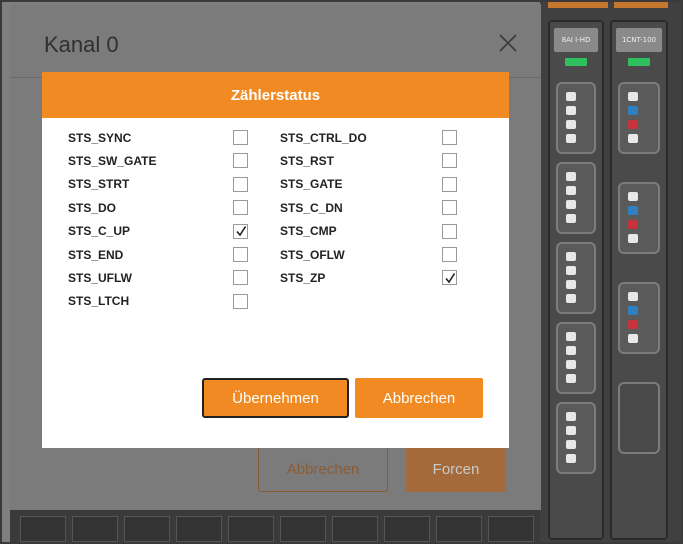 Image resolution: width=683 pixels, height=544 pixels. What do you see at coordinates (370, 231) in the screenshot?
I see `status-row: STS_CMP` at bounding box center [370, 231].